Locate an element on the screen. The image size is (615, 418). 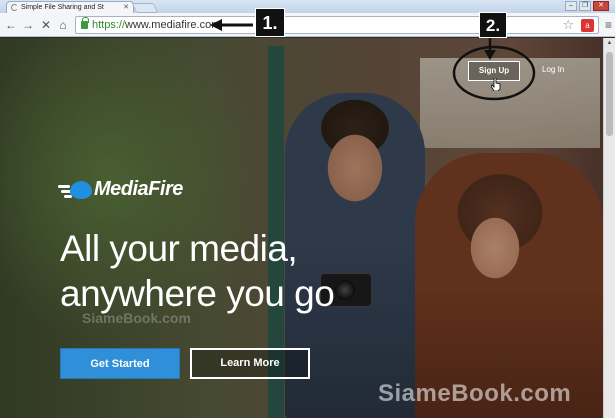
headline-line-1: All your media, is located at coordinates (179, 248).